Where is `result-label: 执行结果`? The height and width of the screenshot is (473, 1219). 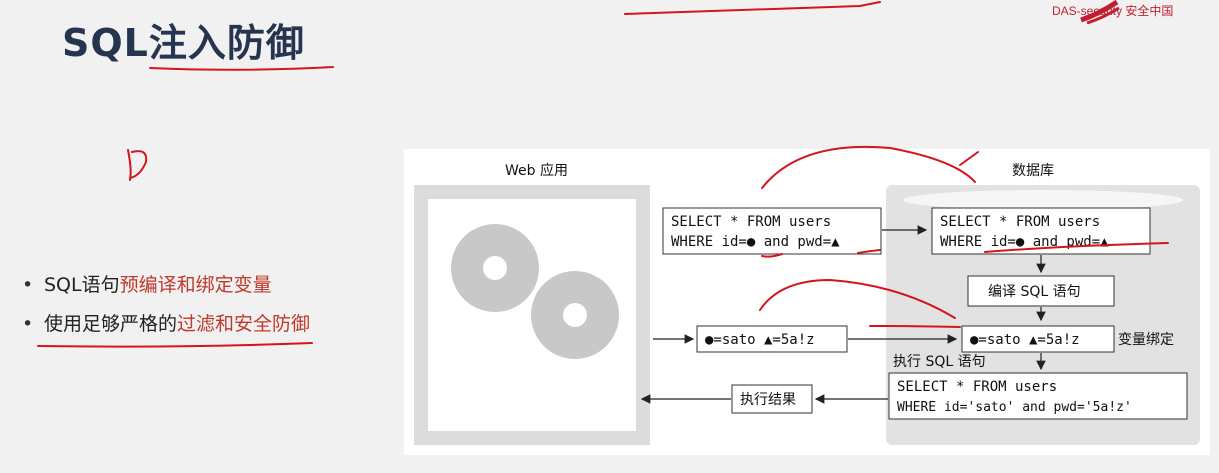
result-label: 执行结果 is located at coordinates (768, 400).